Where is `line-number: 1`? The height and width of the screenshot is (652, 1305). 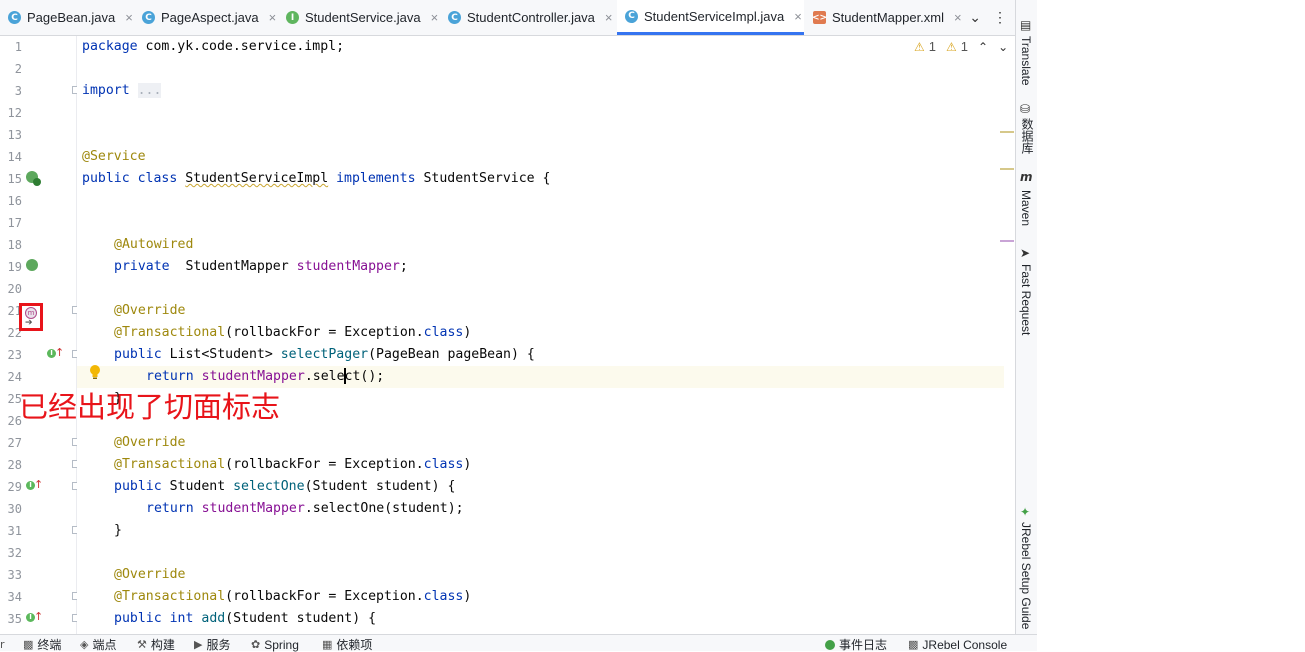 line-number: 1 is located at coordinates (18, 47).